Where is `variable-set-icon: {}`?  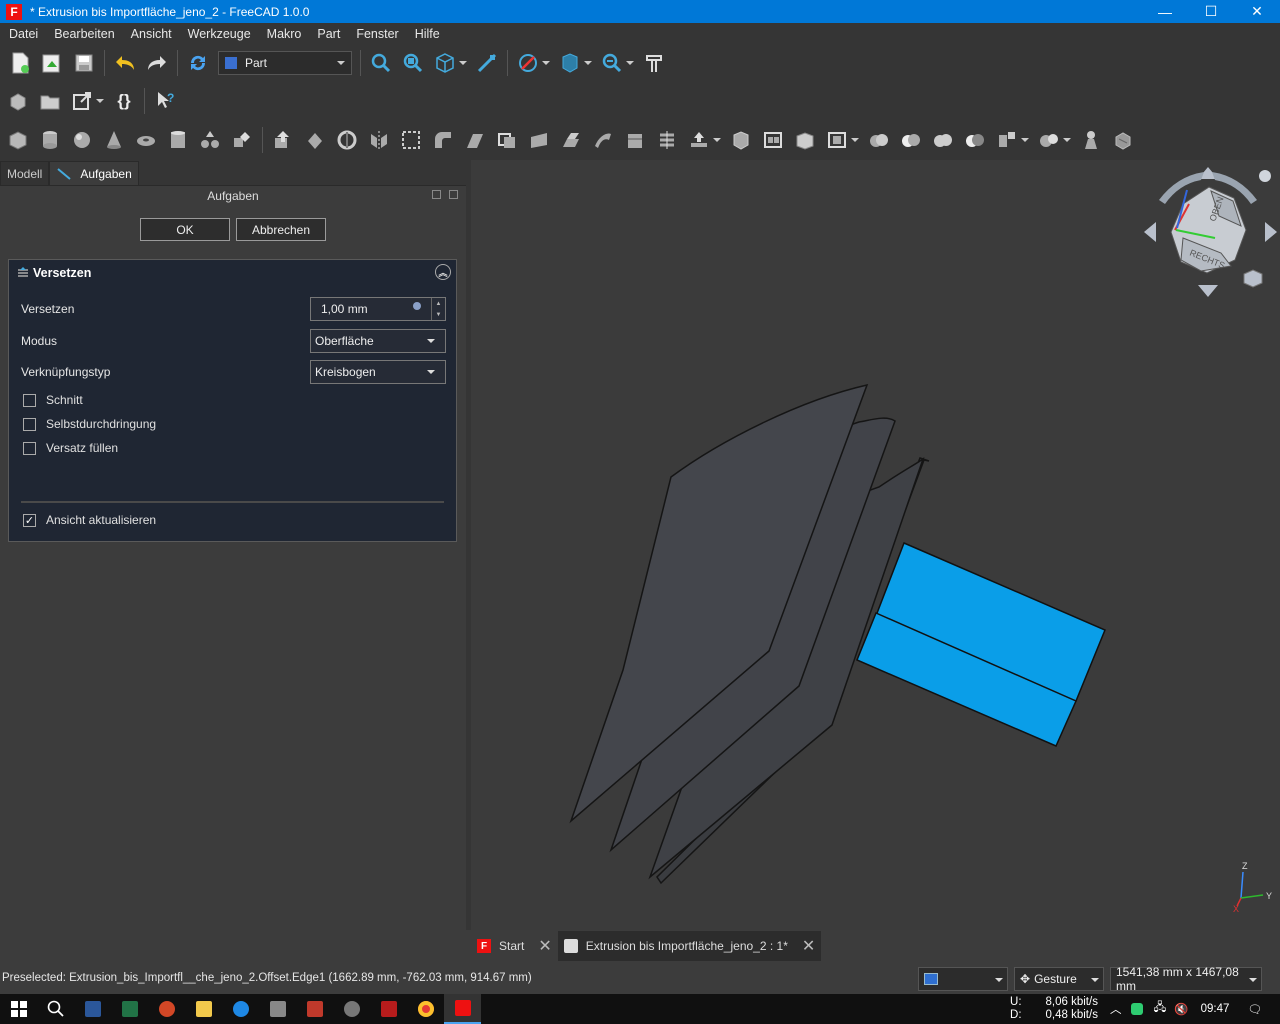
variable-set-icon: {} is located at coordinates (124, 101).